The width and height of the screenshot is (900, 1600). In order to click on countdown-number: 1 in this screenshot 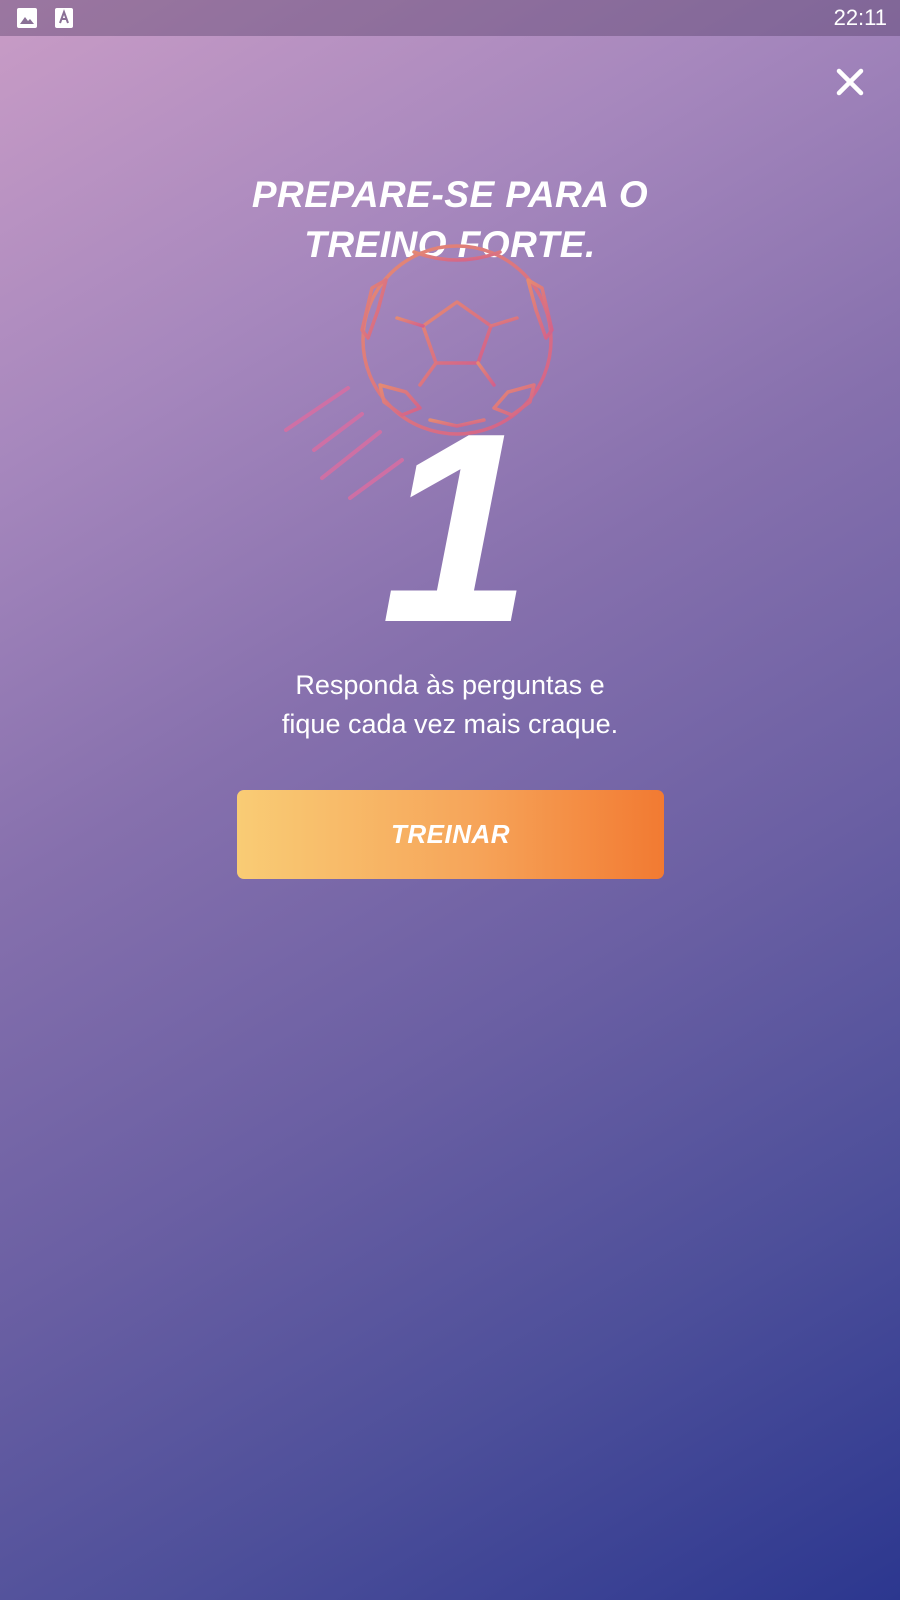, I will do `click(456, 515)`.